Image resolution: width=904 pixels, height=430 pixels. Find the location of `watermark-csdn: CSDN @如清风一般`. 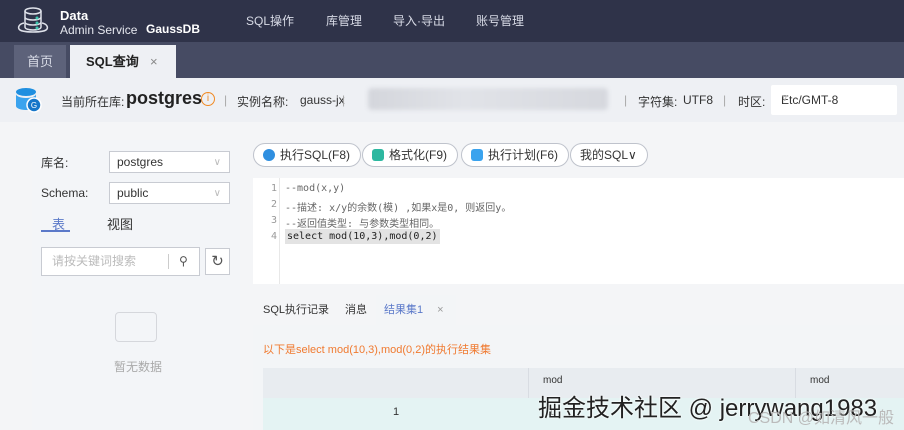

watermark-csdn: CSDN @如清风一般 is located at coordinates (821, 418).